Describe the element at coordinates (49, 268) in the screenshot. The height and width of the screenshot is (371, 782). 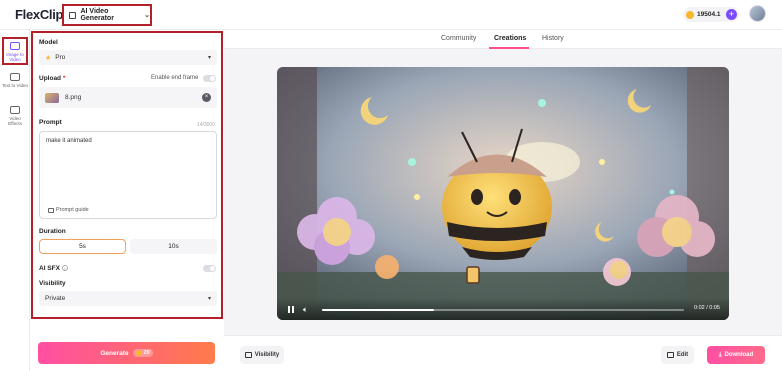
I see `ai-sfx-label-text: AI SFX` at that location.